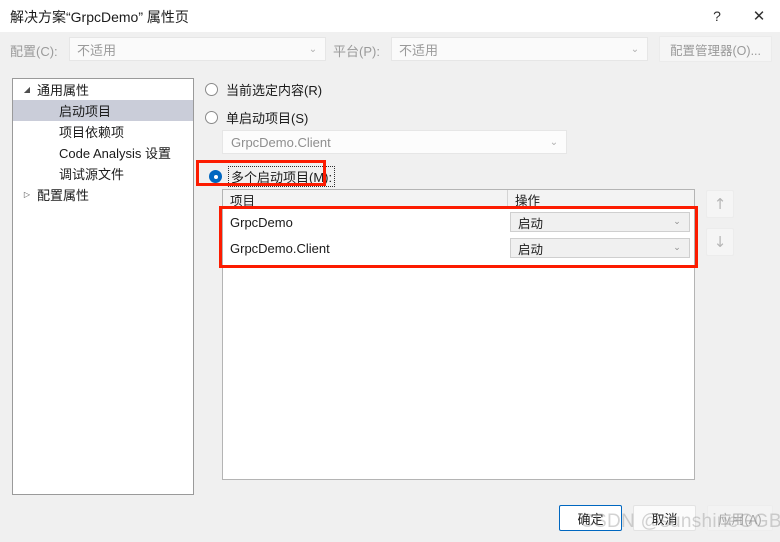 Image resolution: width=780 pixels, height=542 pixels. I want to click on radio-current-selection: 当前选定内容(R), so click(263, 89).